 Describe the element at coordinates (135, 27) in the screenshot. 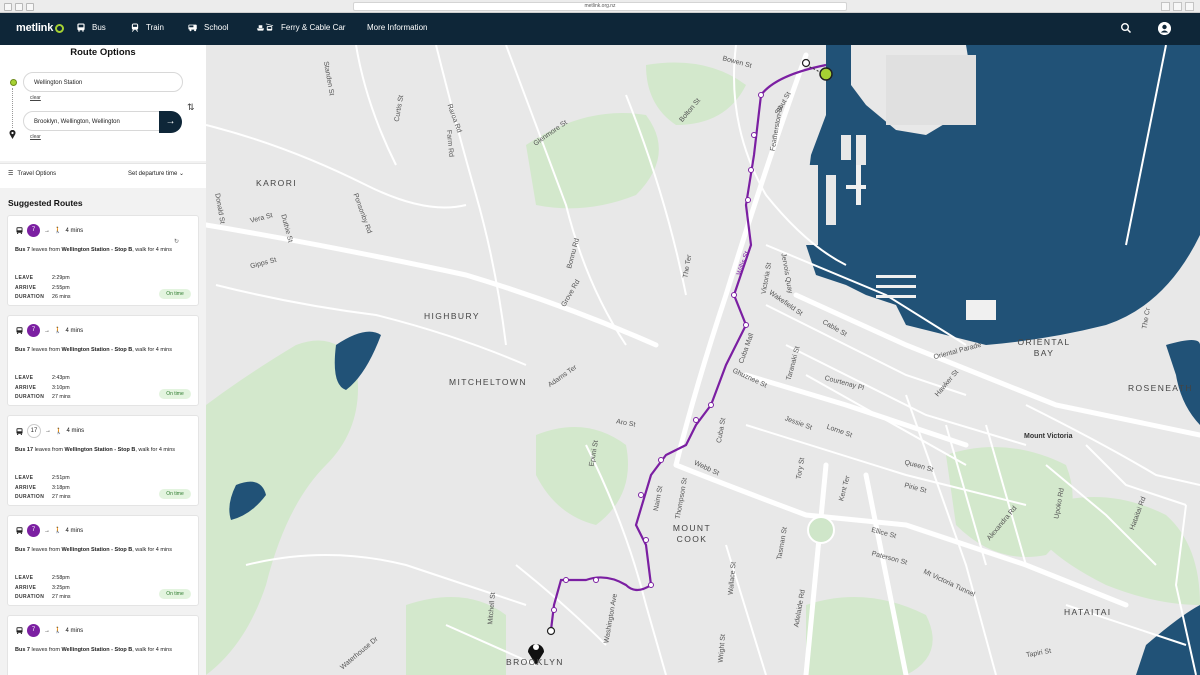

I see `train-icon` at that location.